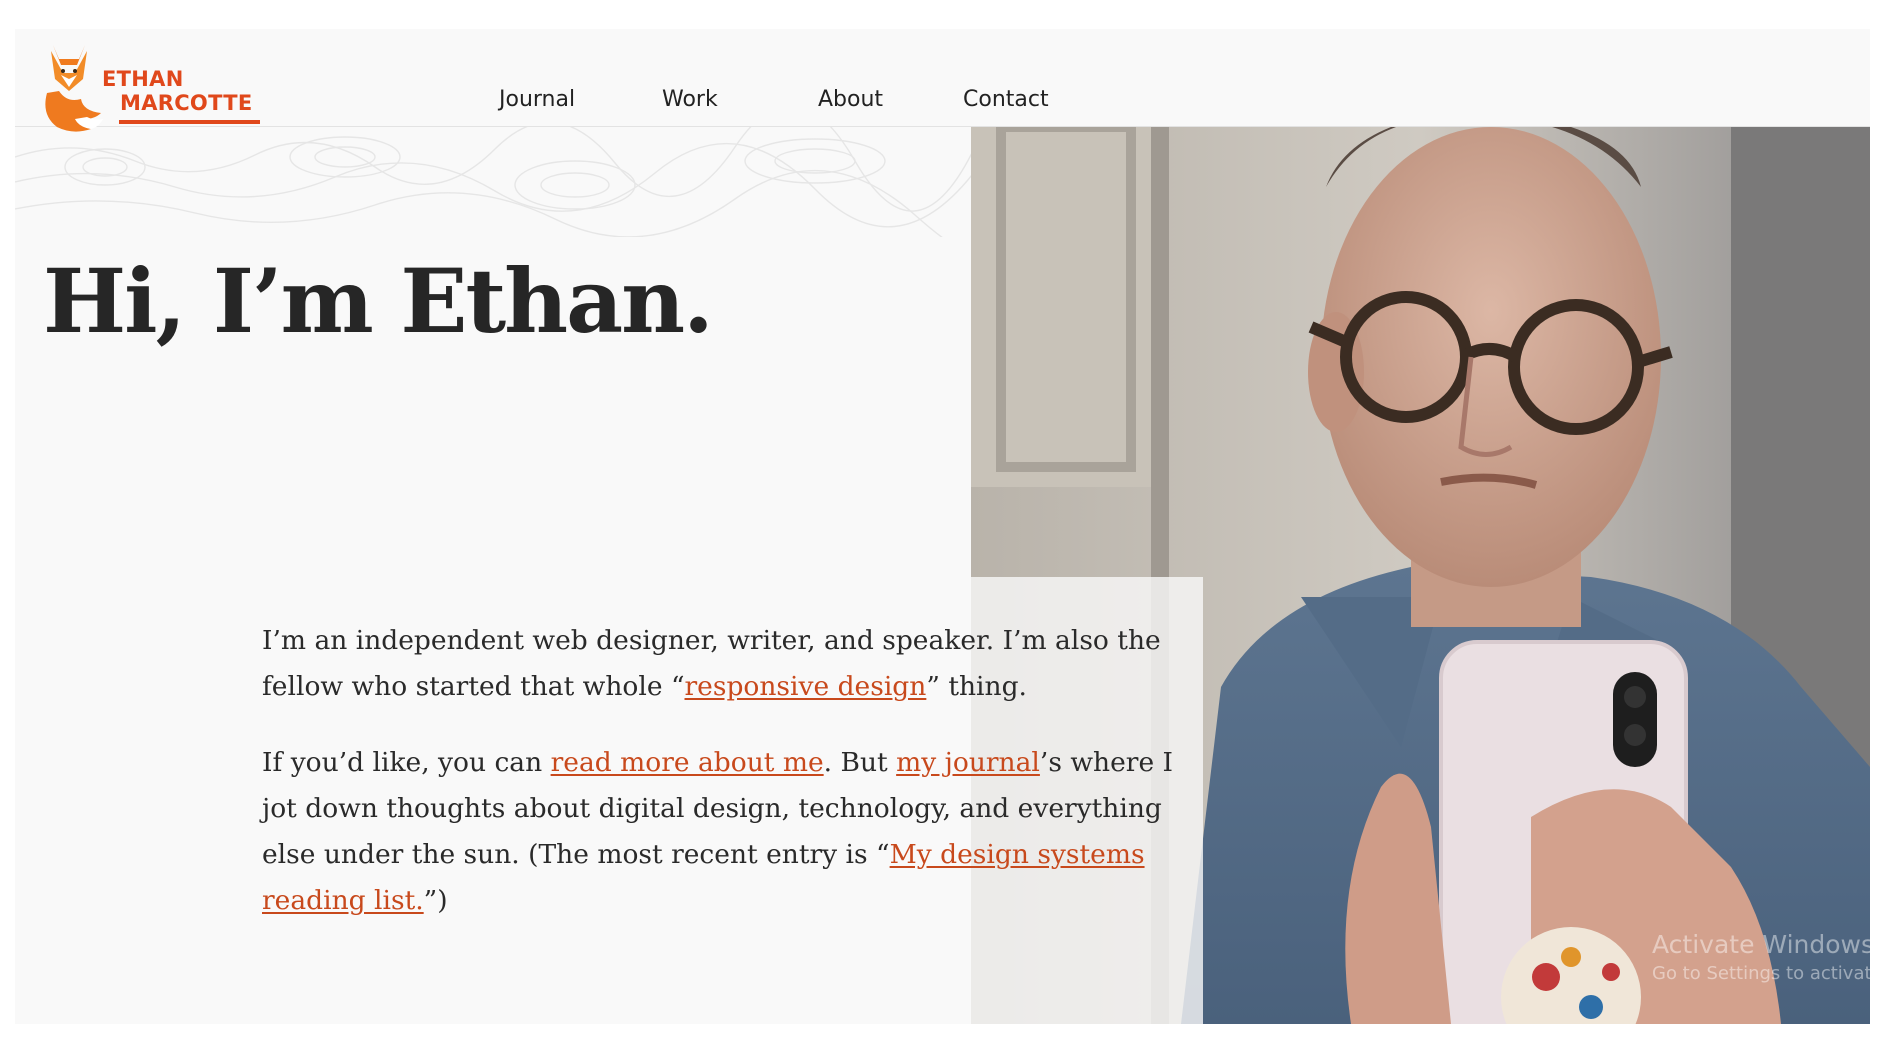  Describe the element at coordinates (690, 99) in the screenshot. I see `nav-work: Work` at that location.